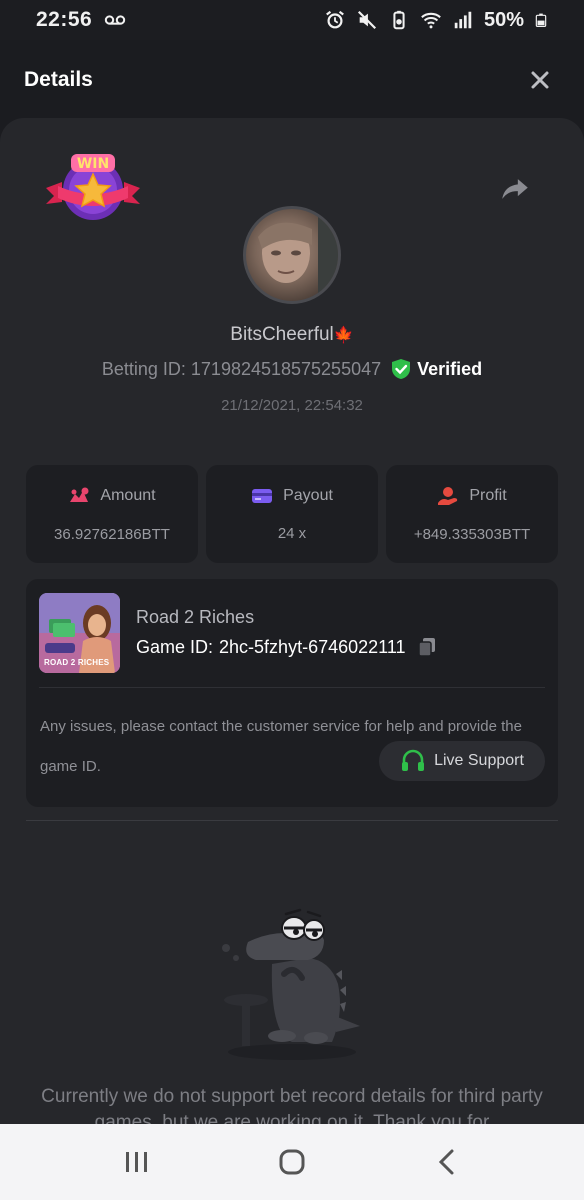 This screenshot has width=584, height=1200. I want to click on copy-icon, so click(427, 647).